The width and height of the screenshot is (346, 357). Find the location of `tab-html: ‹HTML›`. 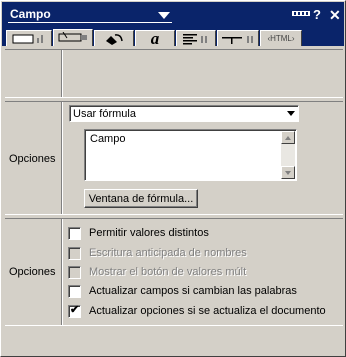

tab-html: ‹HTML› is located at coordinates (281, 38).